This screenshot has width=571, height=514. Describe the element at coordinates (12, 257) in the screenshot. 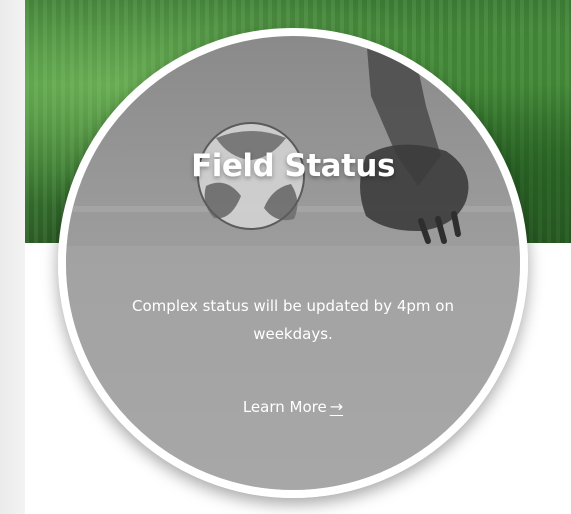

I see `left-gutter` at that location.